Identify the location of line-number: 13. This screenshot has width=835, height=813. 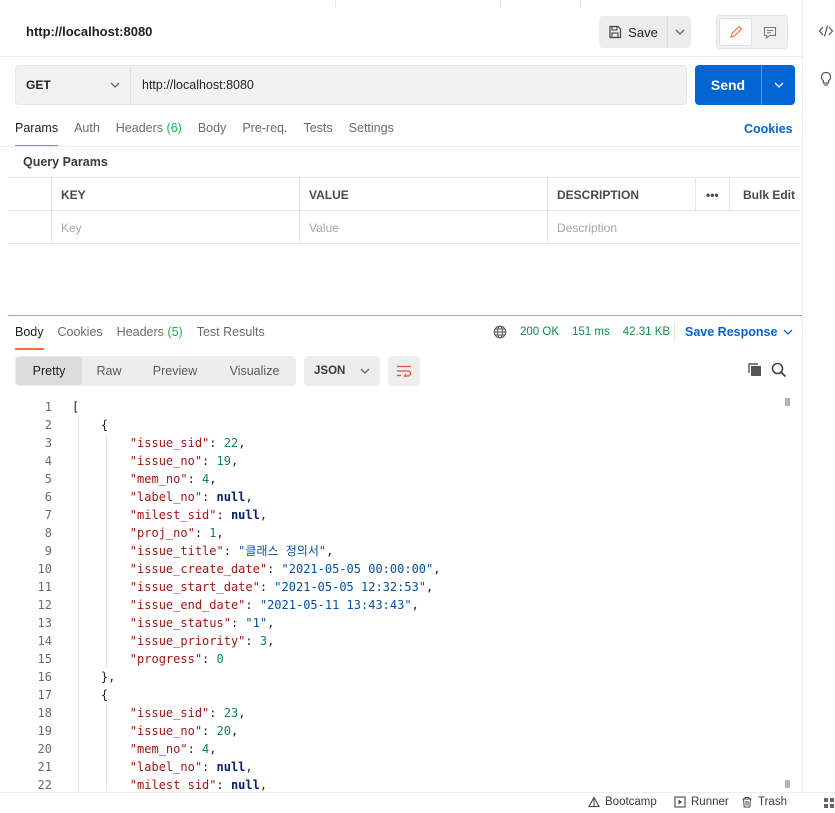
(44, 623).